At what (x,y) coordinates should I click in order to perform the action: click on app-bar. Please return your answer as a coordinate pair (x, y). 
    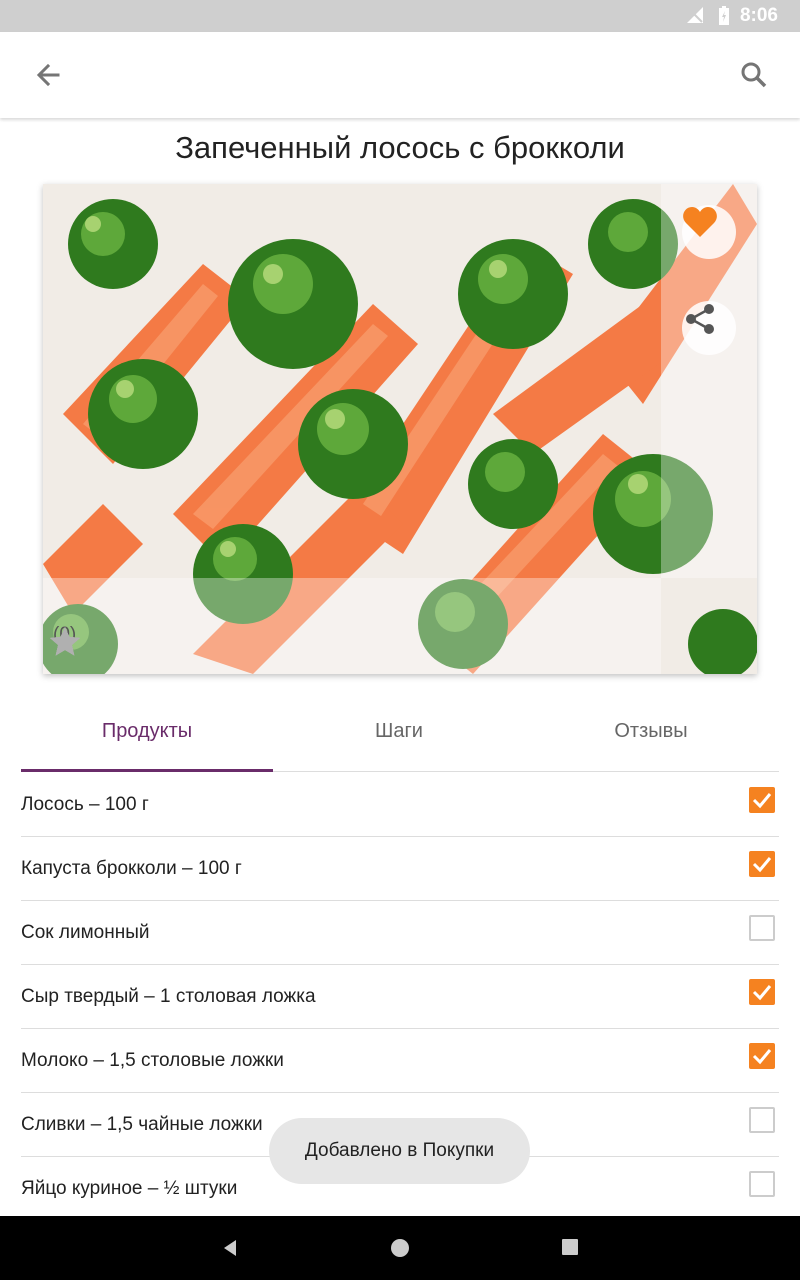
    Looking at the image, I should click on (400, 75).